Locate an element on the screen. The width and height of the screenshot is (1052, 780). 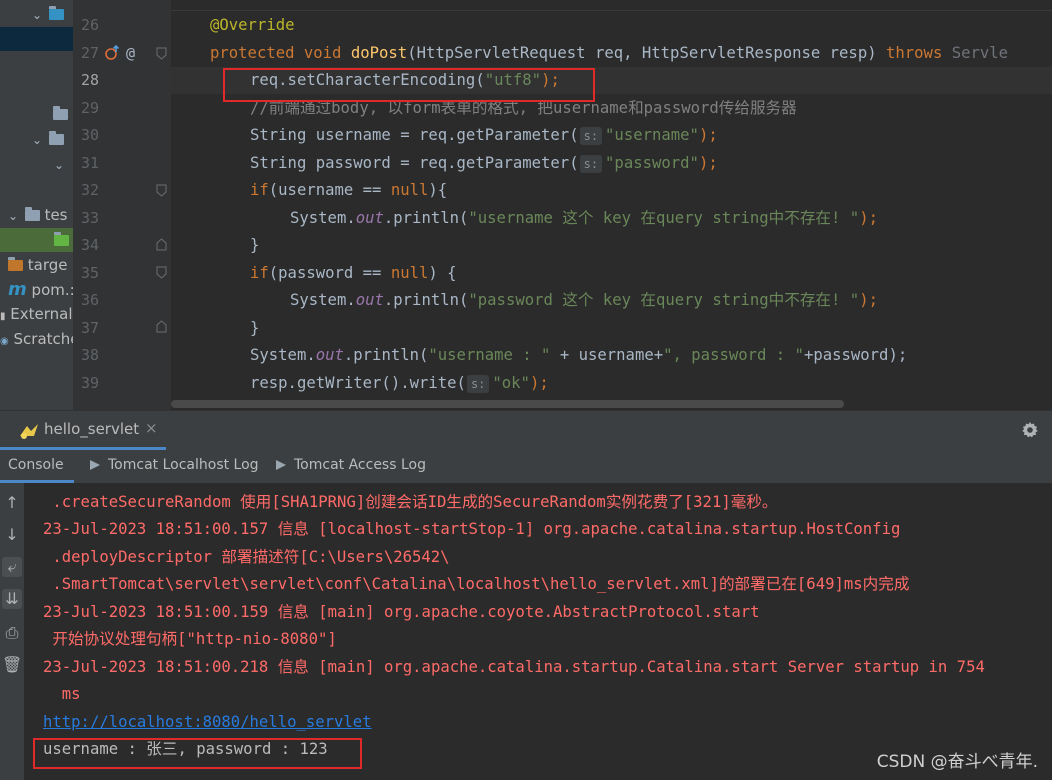
tomcat-icon is located at coordinates (29, 431).